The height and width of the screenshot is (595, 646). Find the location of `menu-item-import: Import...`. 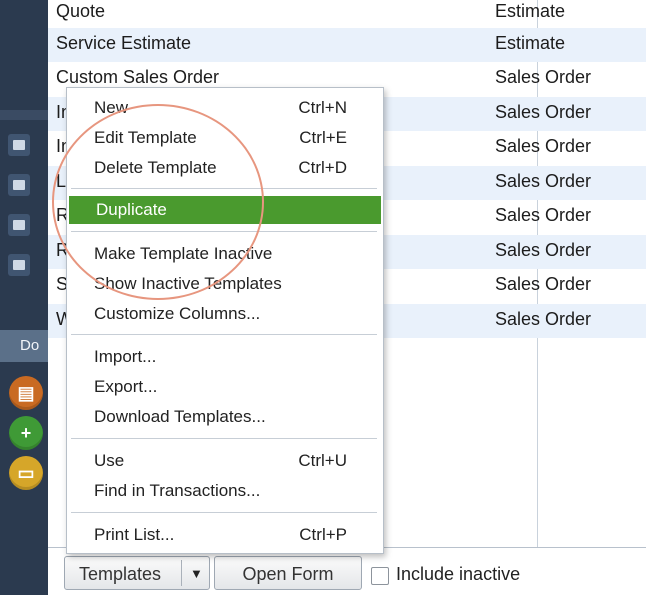

menu-item-import: Import... is located at coordinates (224, 357).